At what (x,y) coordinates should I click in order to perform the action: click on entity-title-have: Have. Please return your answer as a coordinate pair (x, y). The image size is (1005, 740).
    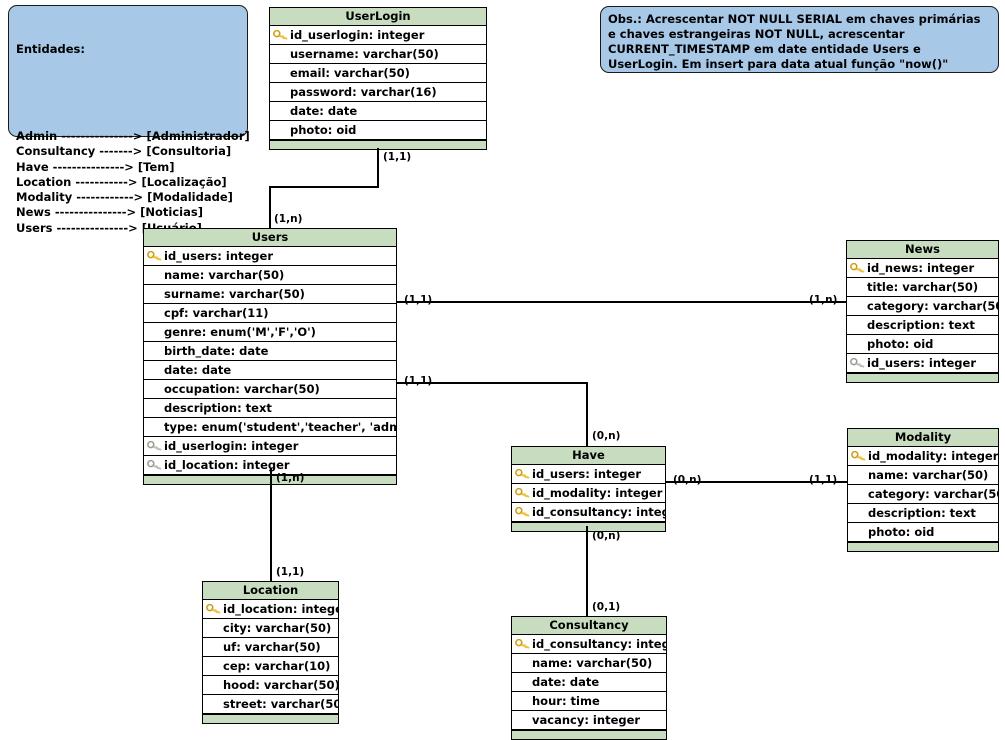
    Looking at the image, I should click on (588, 456).